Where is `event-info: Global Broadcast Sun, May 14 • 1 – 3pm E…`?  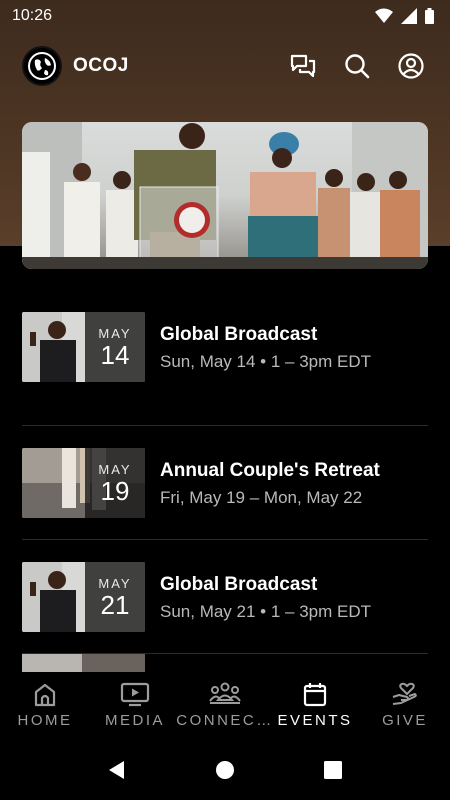
event-info: Global Broadcast Sun, May 14 • 1 – 3pm E… is located at coordinates (265, 342).